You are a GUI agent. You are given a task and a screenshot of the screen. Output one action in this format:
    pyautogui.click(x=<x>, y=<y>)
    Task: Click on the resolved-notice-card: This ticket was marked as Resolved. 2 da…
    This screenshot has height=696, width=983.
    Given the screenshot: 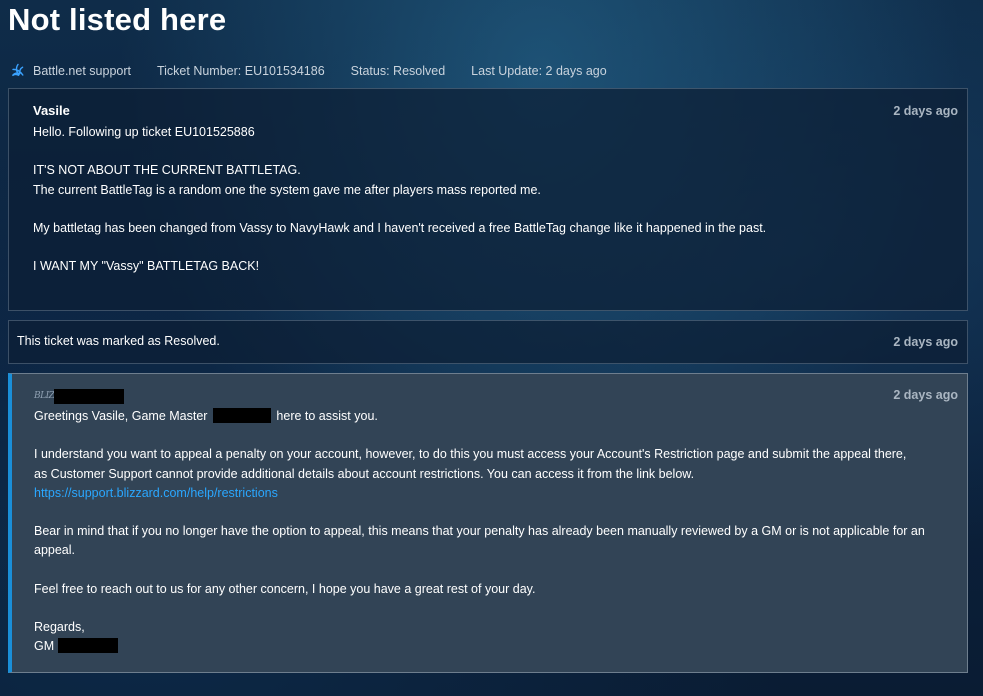 What is the action you would take?
    pyautogui.click(x=488, y=342)
    